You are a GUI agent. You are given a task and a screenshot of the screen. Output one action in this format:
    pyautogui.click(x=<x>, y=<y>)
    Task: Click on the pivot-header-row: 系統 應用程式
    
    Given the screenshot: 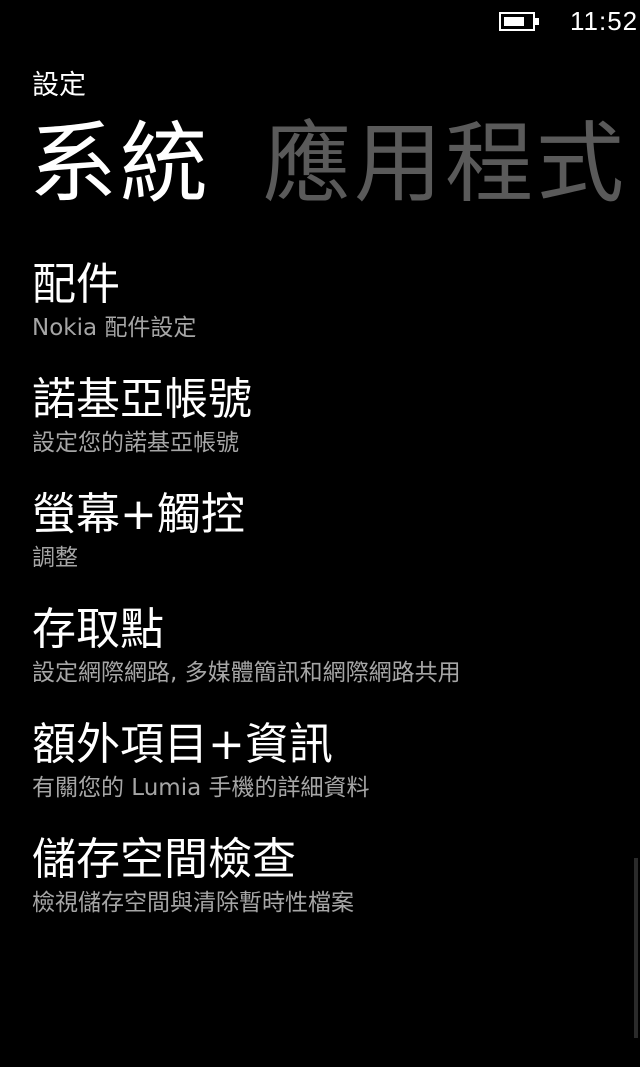 What is the action you would take?
    pyautogui.click(x=328, y=164)
    